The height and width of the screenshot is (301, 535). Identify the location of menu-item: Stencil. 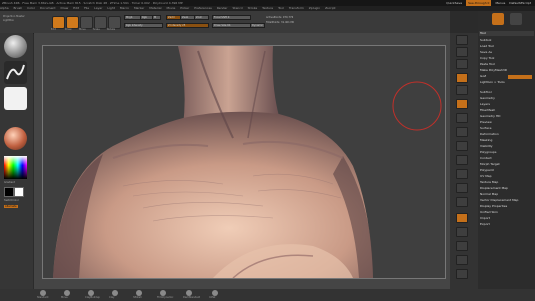
(237, 8).